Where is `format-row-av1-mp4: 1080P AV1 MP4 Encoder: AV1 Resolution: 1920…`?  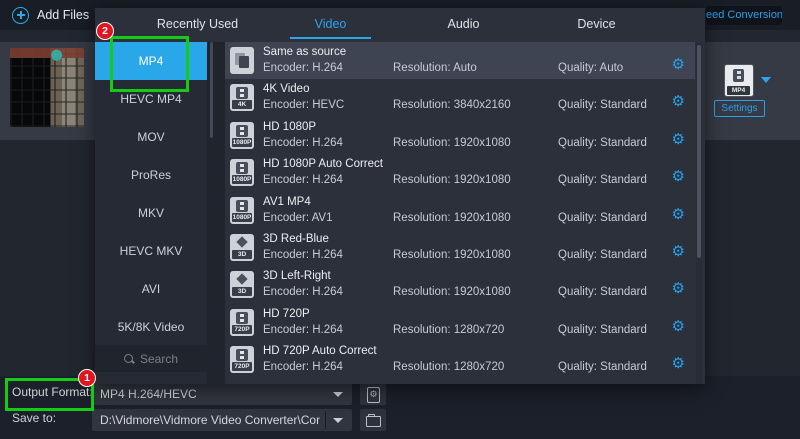
format-row-av1-mp4: 1080P AV1 MP4 Encoder: AV1 Resolution: 1920… is located at coordinates (460, 210).